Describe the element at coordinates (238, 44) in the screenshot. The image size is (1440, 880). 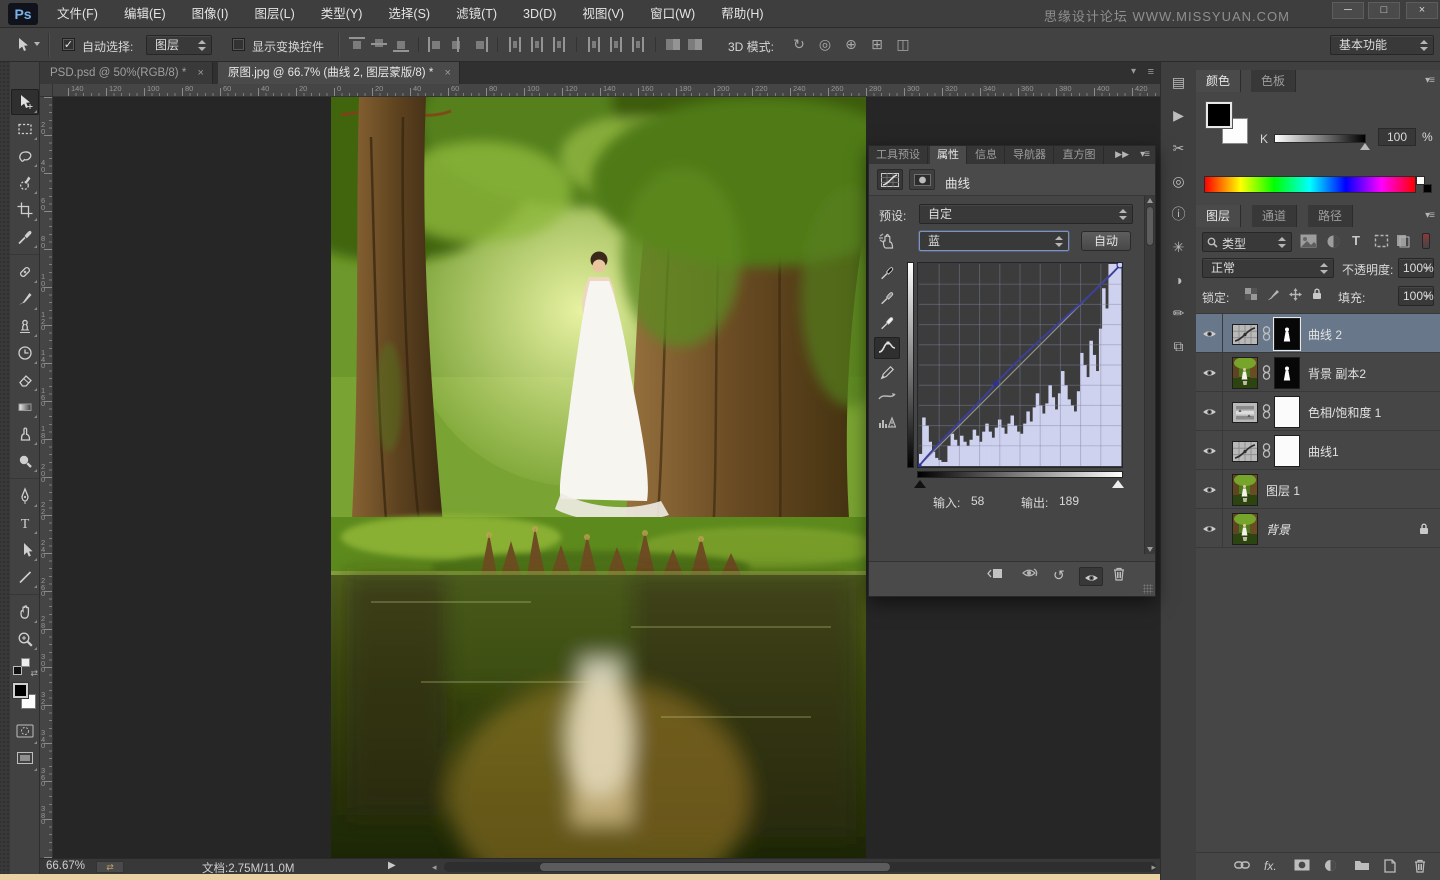
I see `show-transform-checkbox` at that location.